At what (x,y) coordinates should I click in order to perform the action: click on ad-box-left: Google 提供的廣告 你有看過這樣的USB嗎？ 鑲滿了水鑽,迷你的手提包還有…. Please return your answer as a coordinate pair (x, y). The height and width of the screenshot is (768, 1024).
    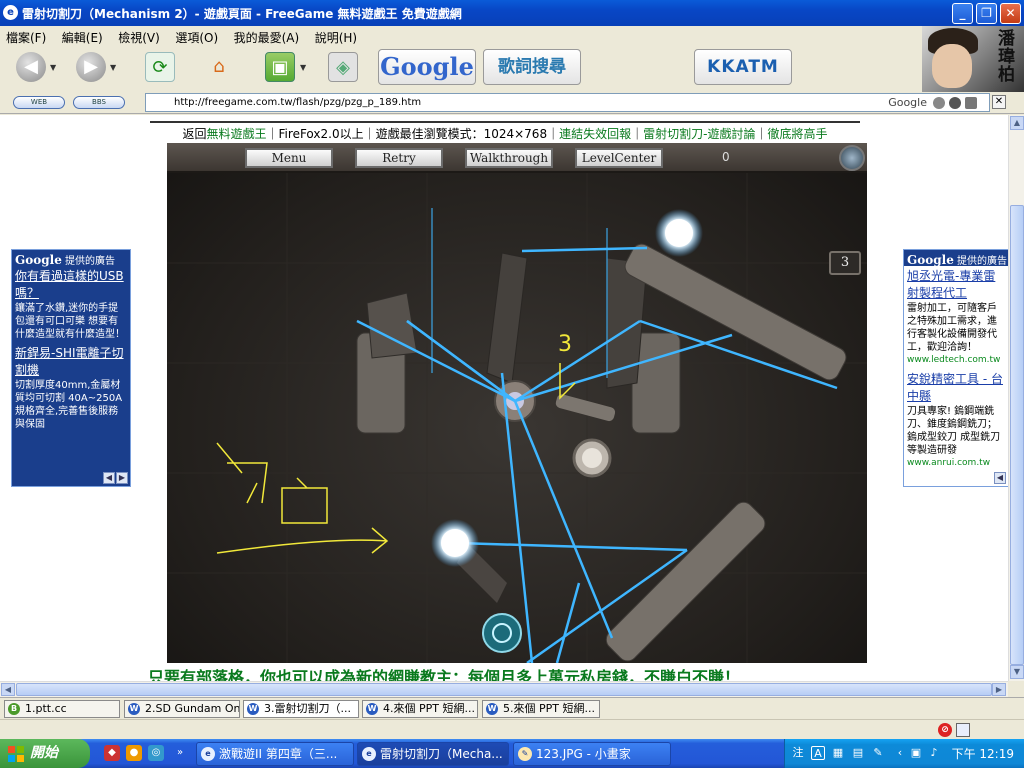
    Looking at the image, I should click on (71, 368).